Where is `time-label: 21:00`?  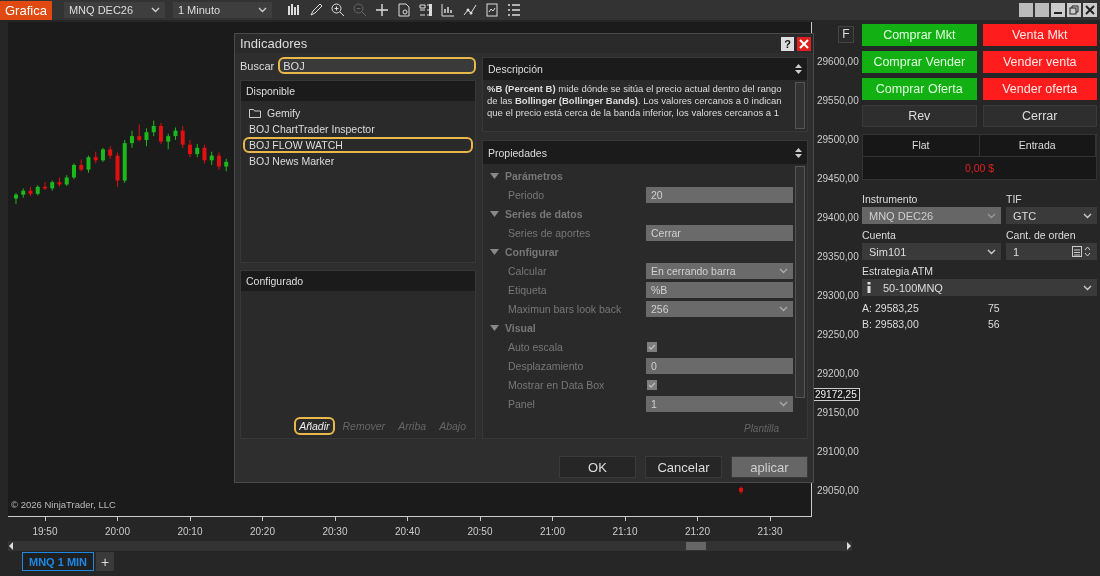 time-label: 21:00 is located at coordinates (552, 528).